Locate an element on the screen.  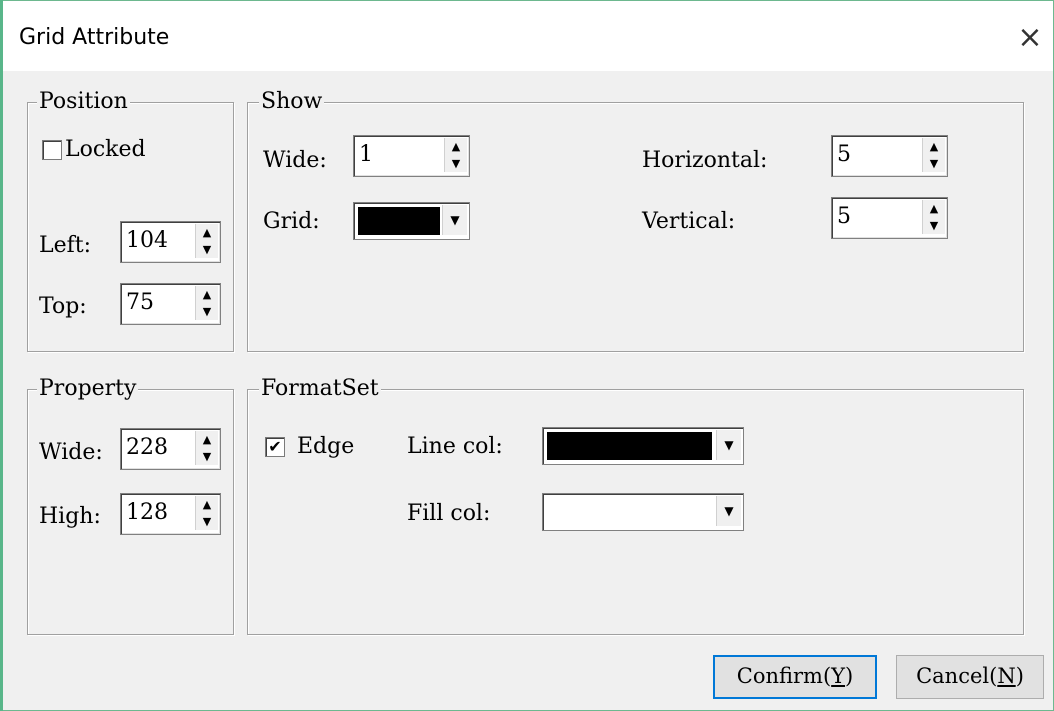
property-wide-label: Wide: is located at coordinates (71, 452).